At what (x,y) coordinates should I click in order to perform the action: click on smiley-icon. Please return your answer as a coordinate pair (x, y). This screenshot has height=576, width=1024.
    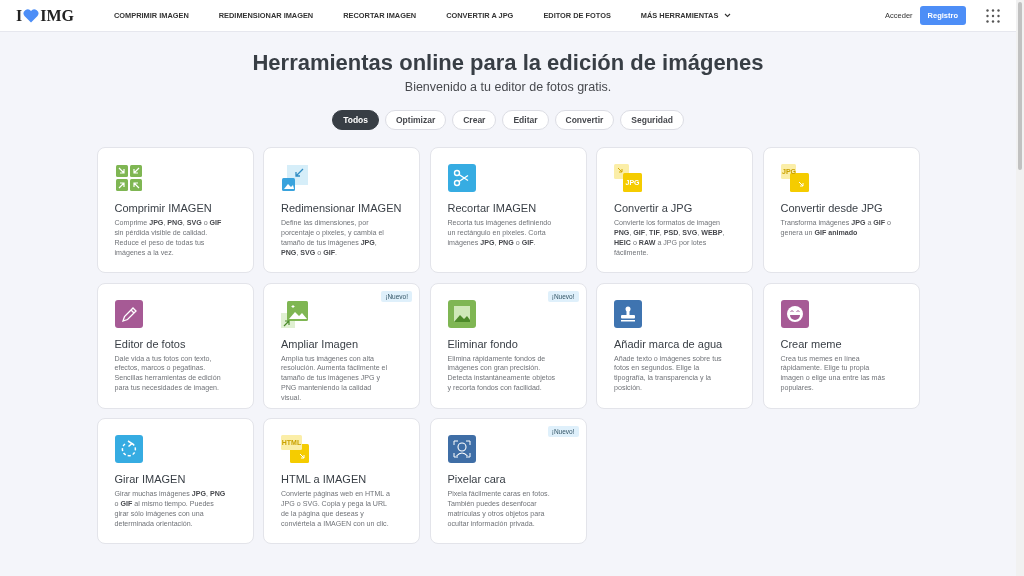
    Looking at the image, I should click on (794, 313).